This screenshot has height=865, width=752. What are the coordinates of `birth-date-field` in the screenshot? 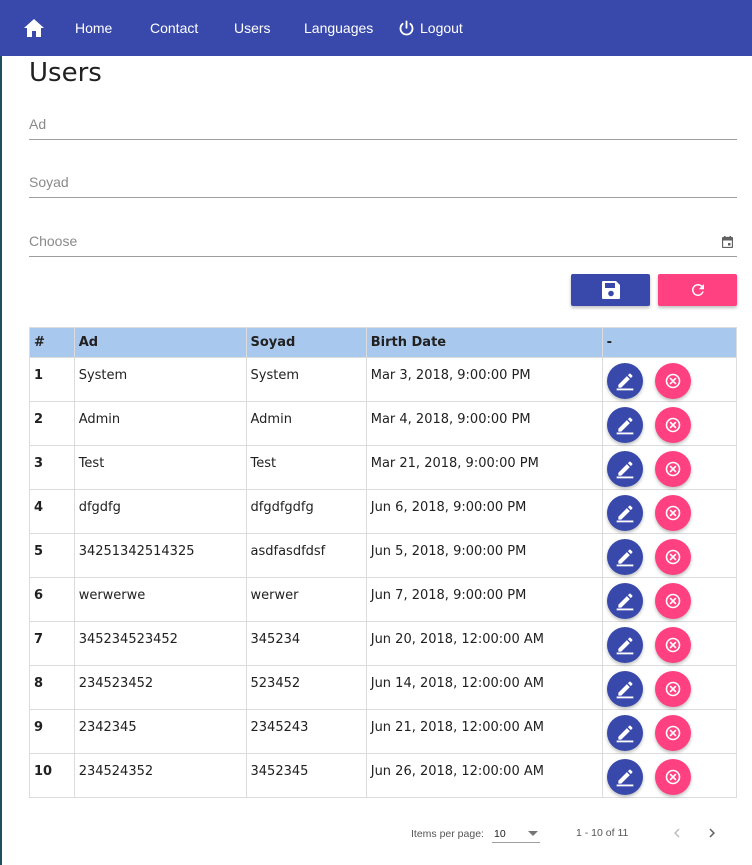 It's located at (383, 242).